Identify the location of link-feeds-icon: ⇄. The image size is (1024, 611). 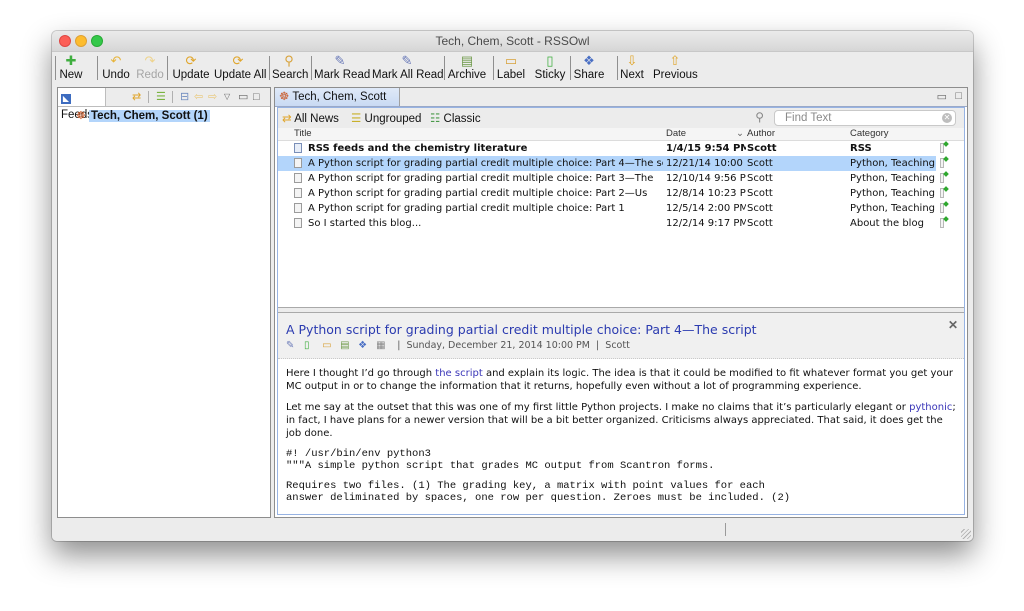
(136, 97).